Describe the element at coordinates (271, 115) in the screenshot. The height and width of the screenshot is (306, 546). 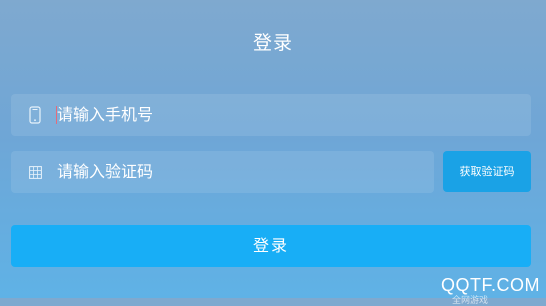
I see `phone-field: 请输入手机号` at that location.